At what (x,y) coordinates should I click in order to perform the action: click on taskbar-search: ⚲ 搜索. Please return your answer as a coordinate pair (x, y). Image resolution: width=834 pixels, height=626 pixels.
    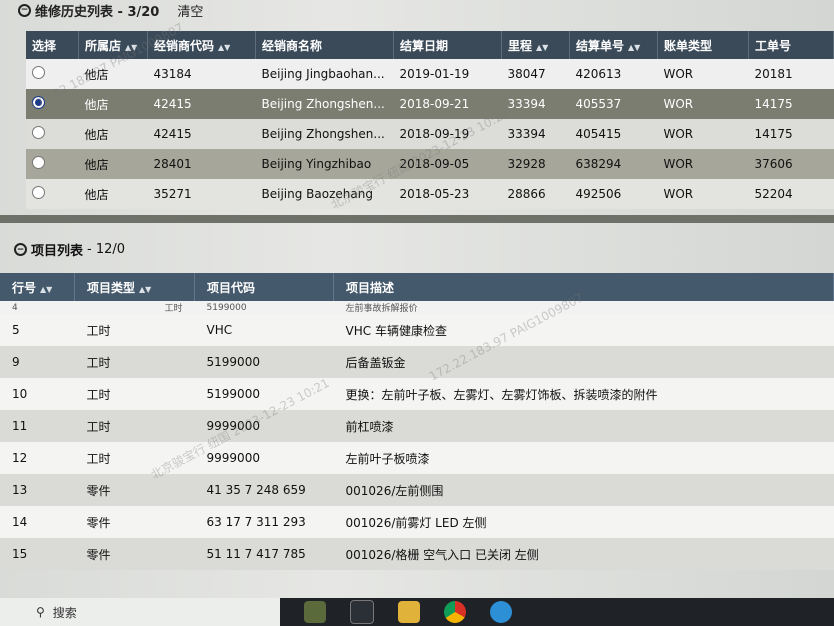
    Looking at the image, I should click on (140, 612).